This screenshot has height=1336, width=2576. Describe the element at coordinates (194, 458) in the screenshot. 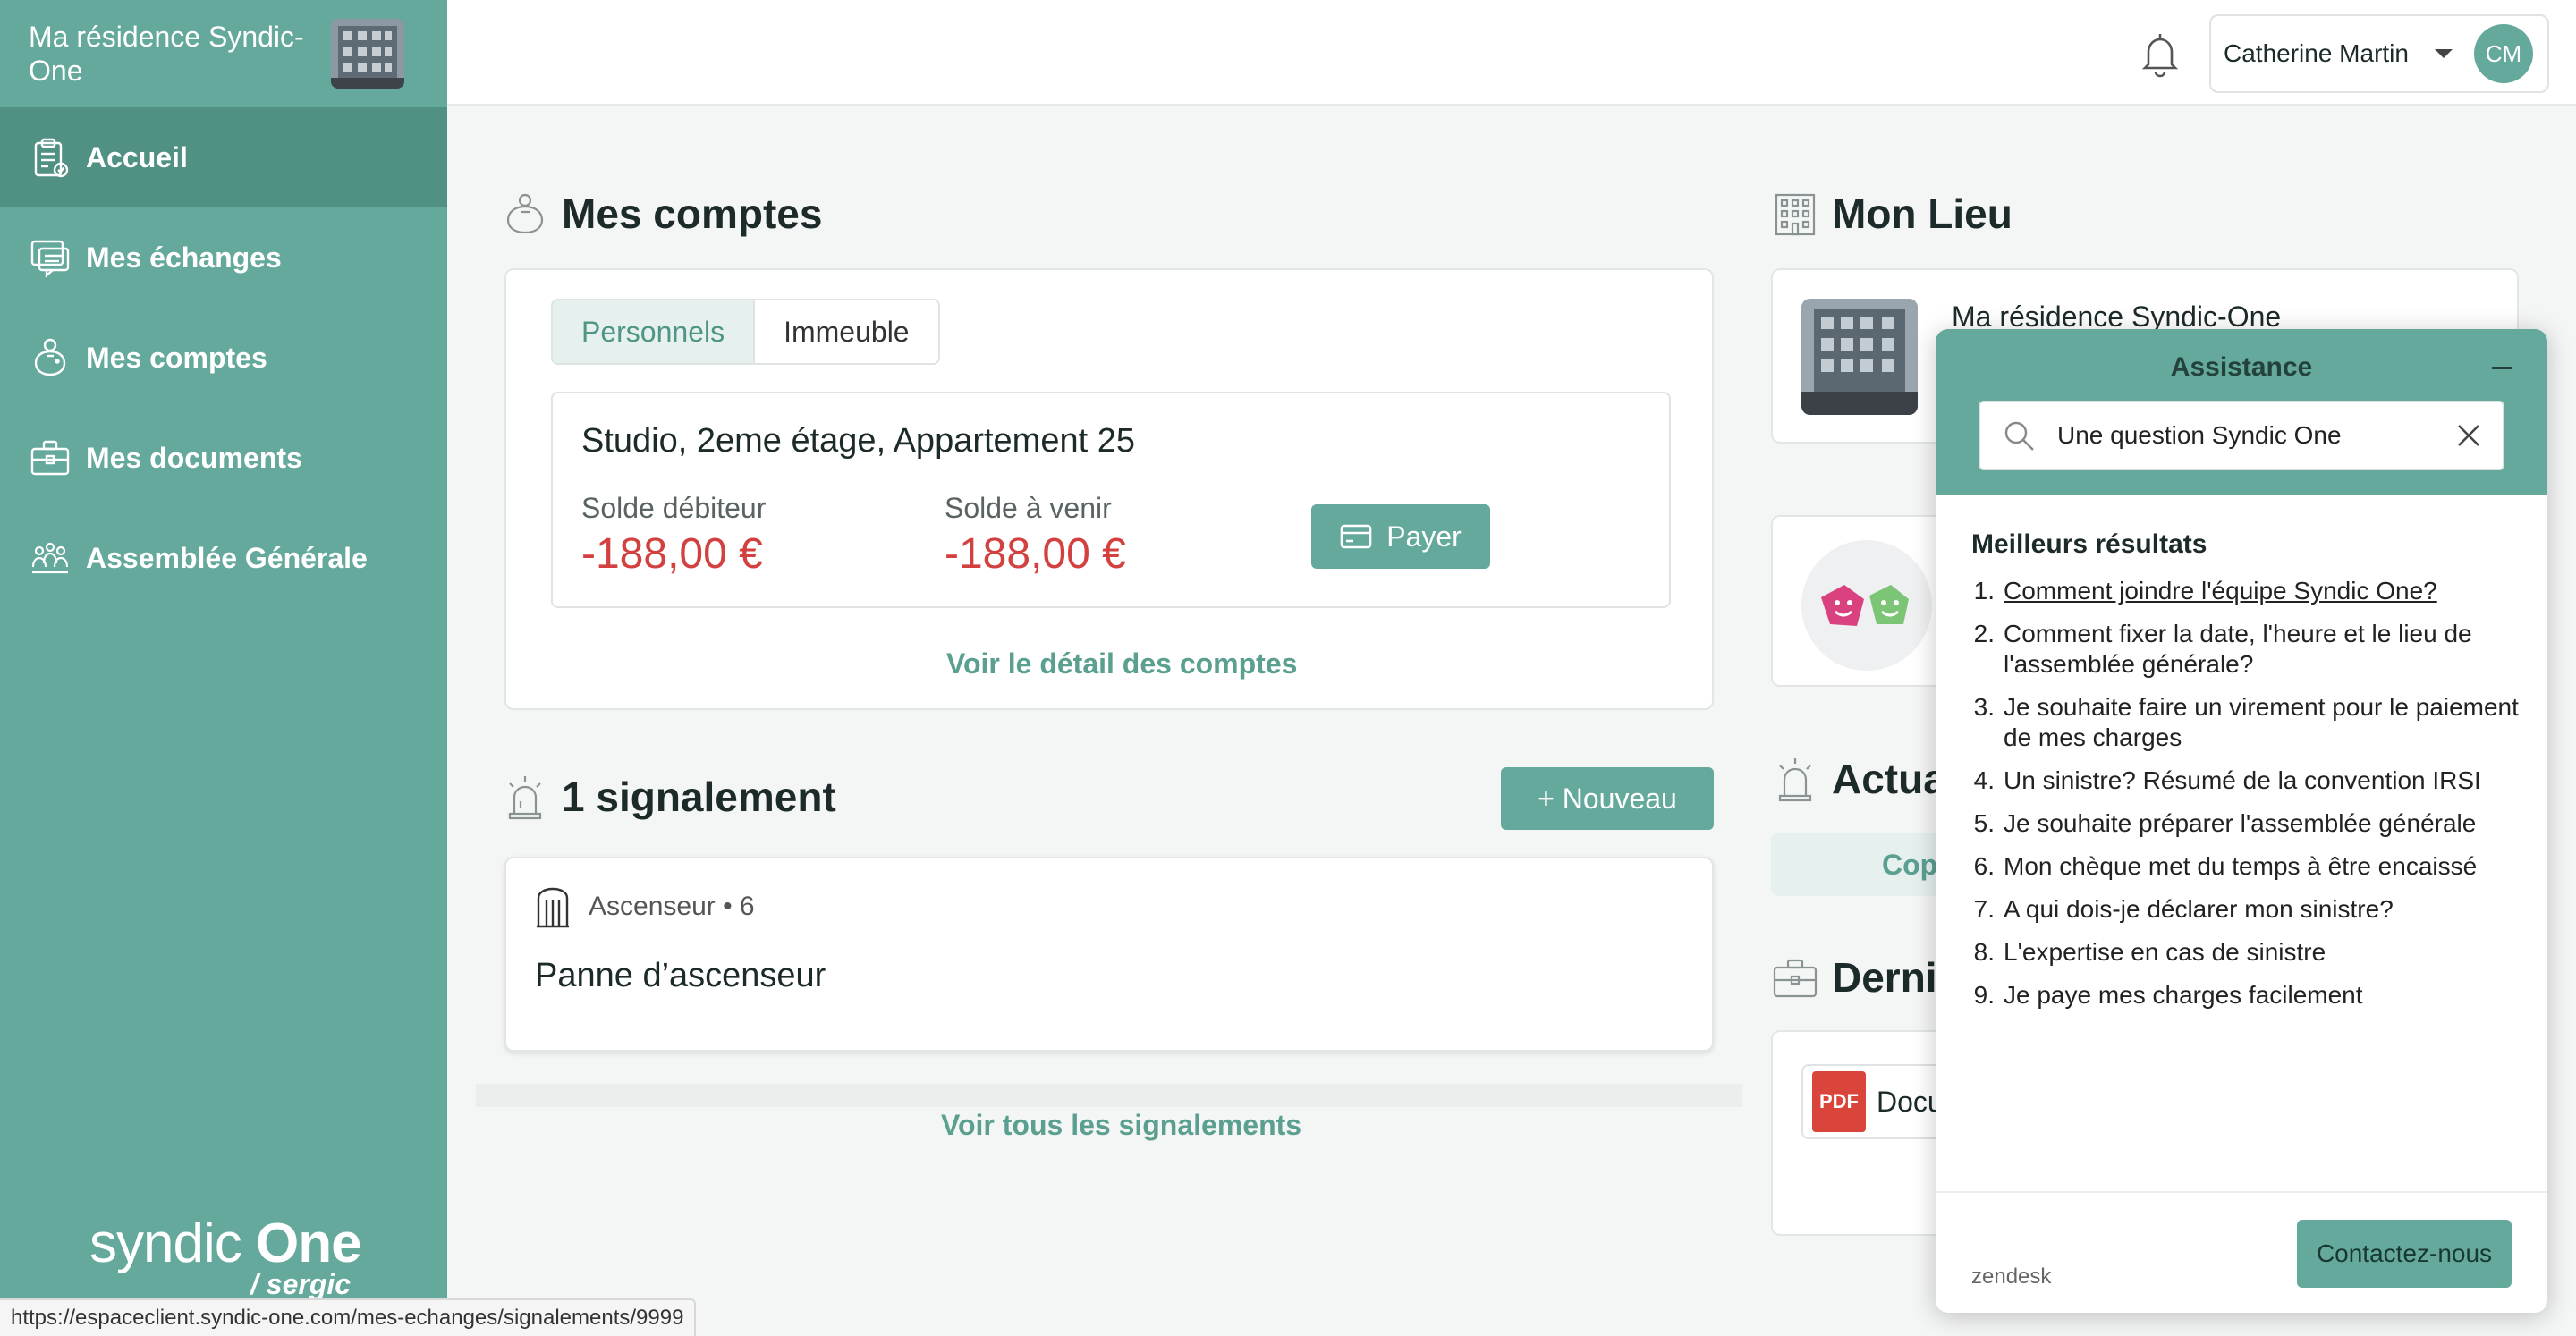

I see `sidebar-item-label: Mes documents` at that location.